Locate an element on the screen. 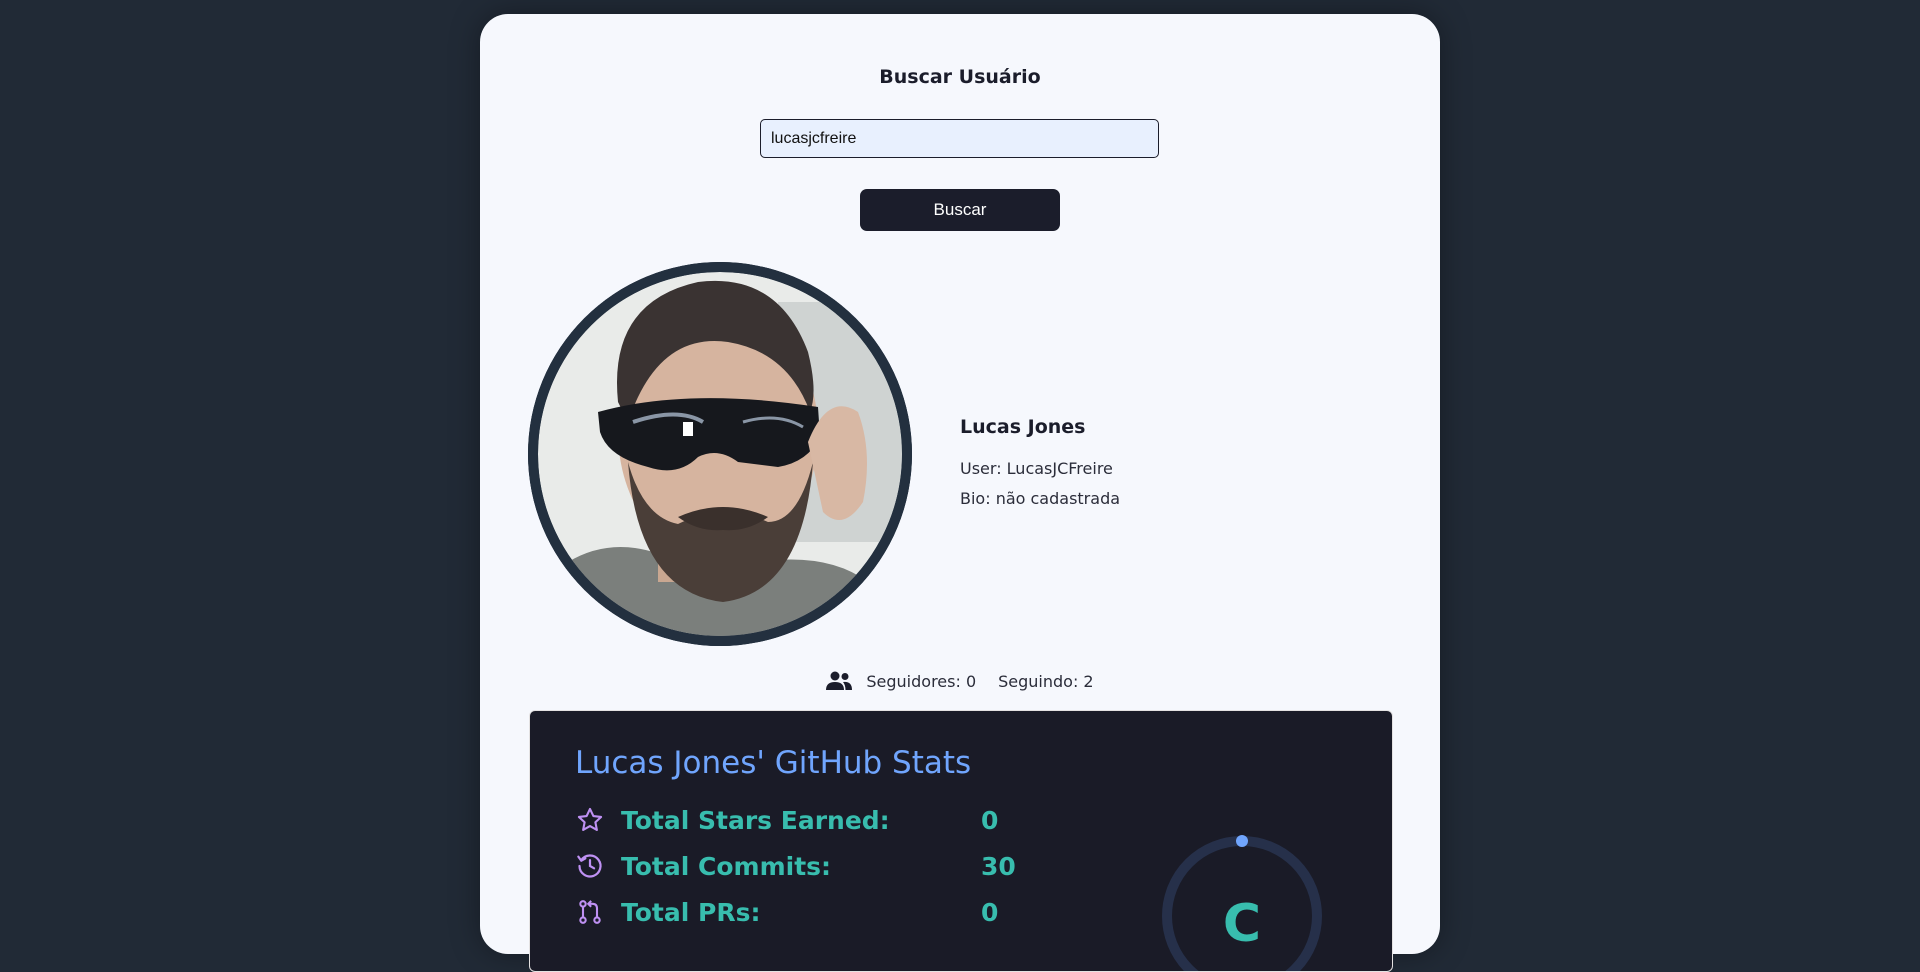 The image size is (1920, 972). stat-label: Total Stars Earned: is located at coordinates (755, 820).